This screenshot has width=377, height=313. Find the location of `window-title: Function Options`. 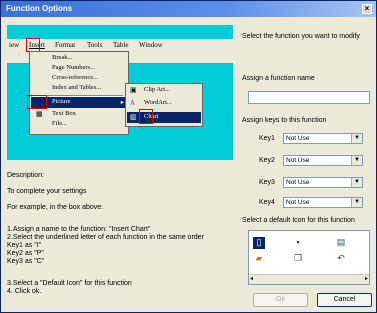

window-title: Function Options is located at coordinates (39, 8).